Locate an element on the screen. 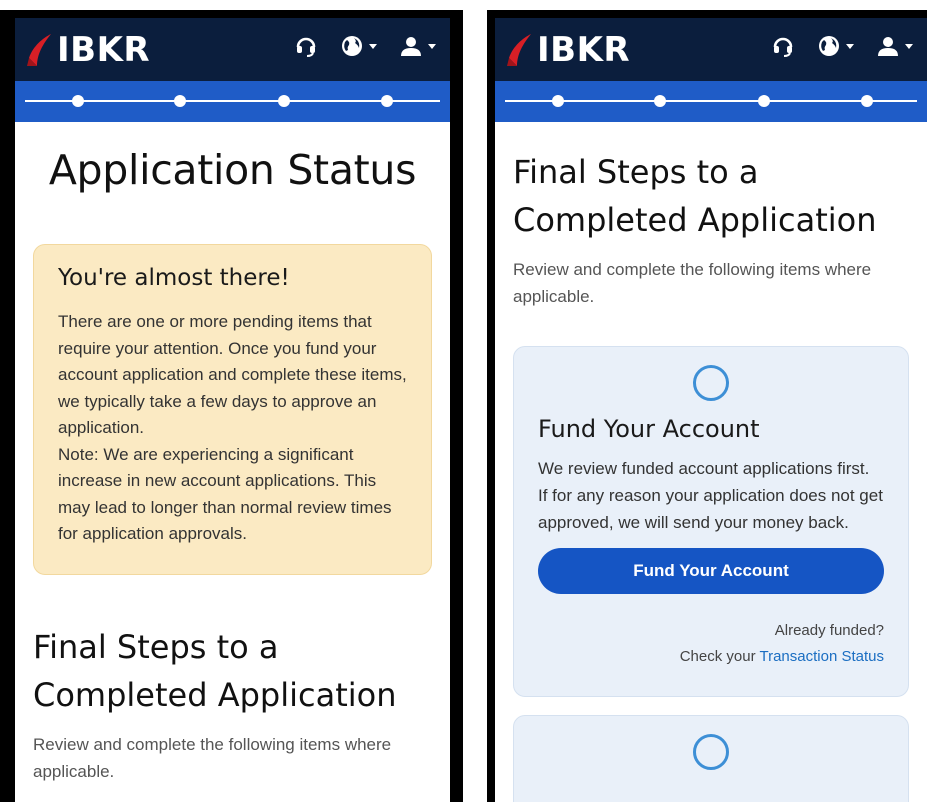 This screenshot has width=927, height=802. page-title: Application Status is located at coordinates (232, 170).